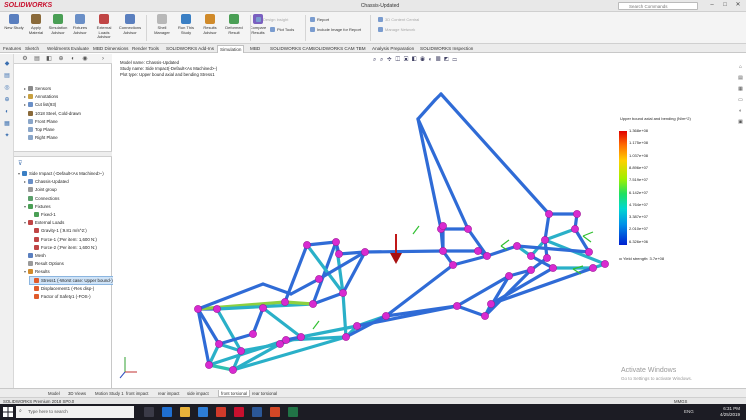  I want to click on part-icon: ◆, so click(7, 64).